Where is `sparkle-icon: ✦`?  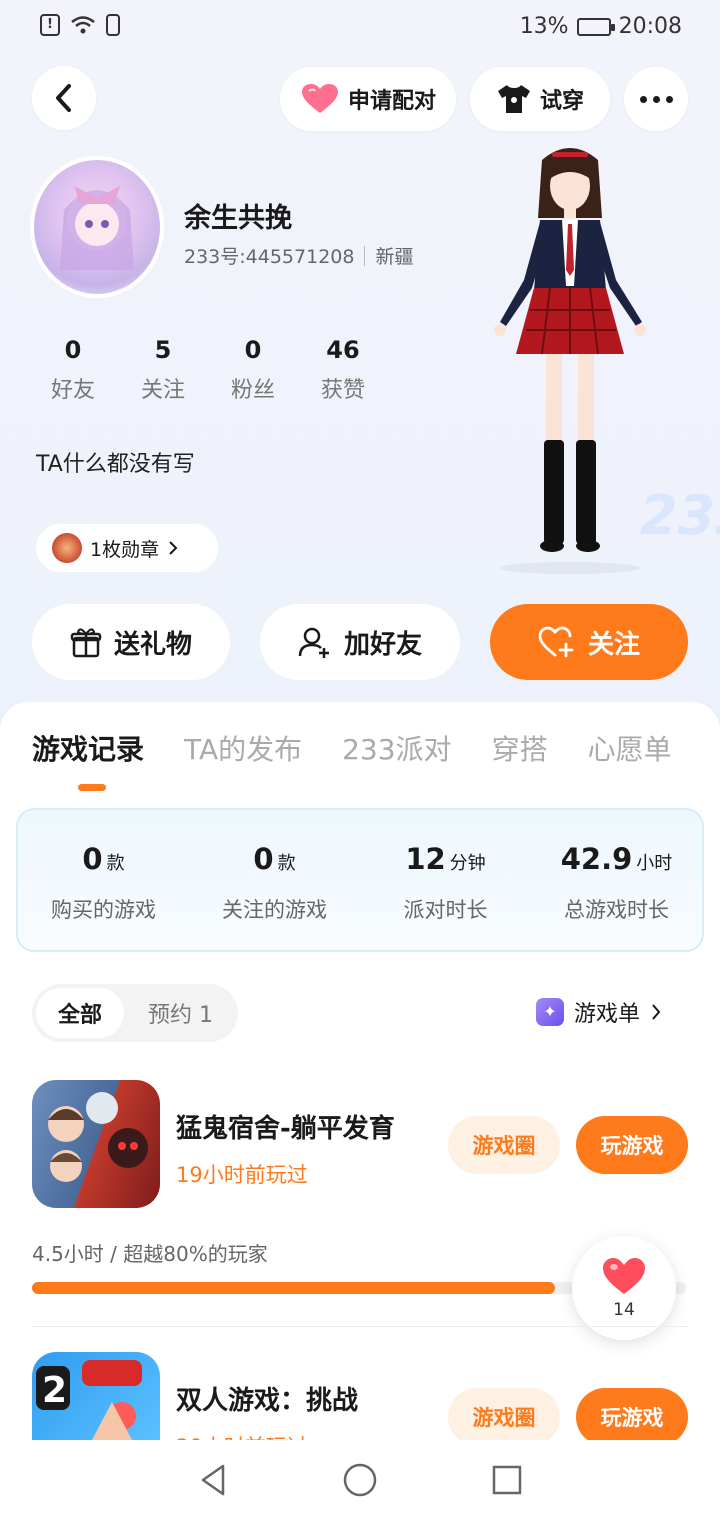
sparkle-icon: ✦ is located at coordinates (550, 1012).